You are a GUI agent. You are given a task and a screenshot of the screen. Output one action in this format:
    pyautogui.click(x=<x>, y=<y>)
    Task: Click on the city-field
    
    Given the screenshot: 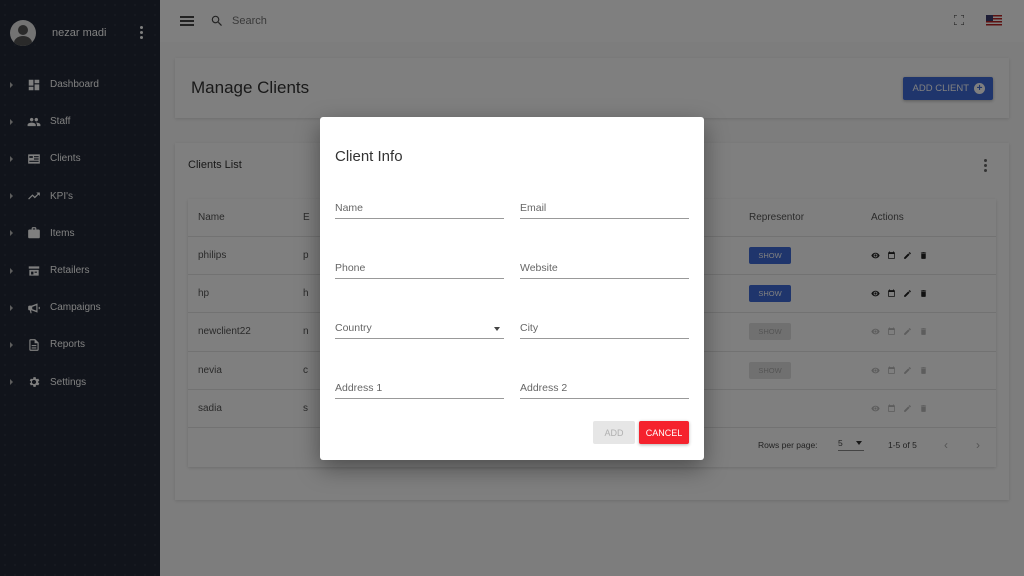 What is the action you would take?
    pyautogui.click(x=604, y=328)
    